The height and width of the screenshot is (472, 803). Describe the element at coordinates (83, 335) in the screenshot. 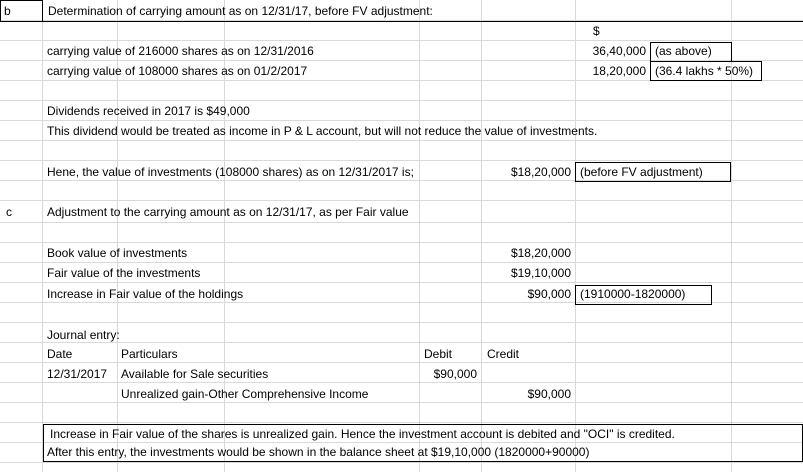

I see `journal-title: Journal entry:` at that location.